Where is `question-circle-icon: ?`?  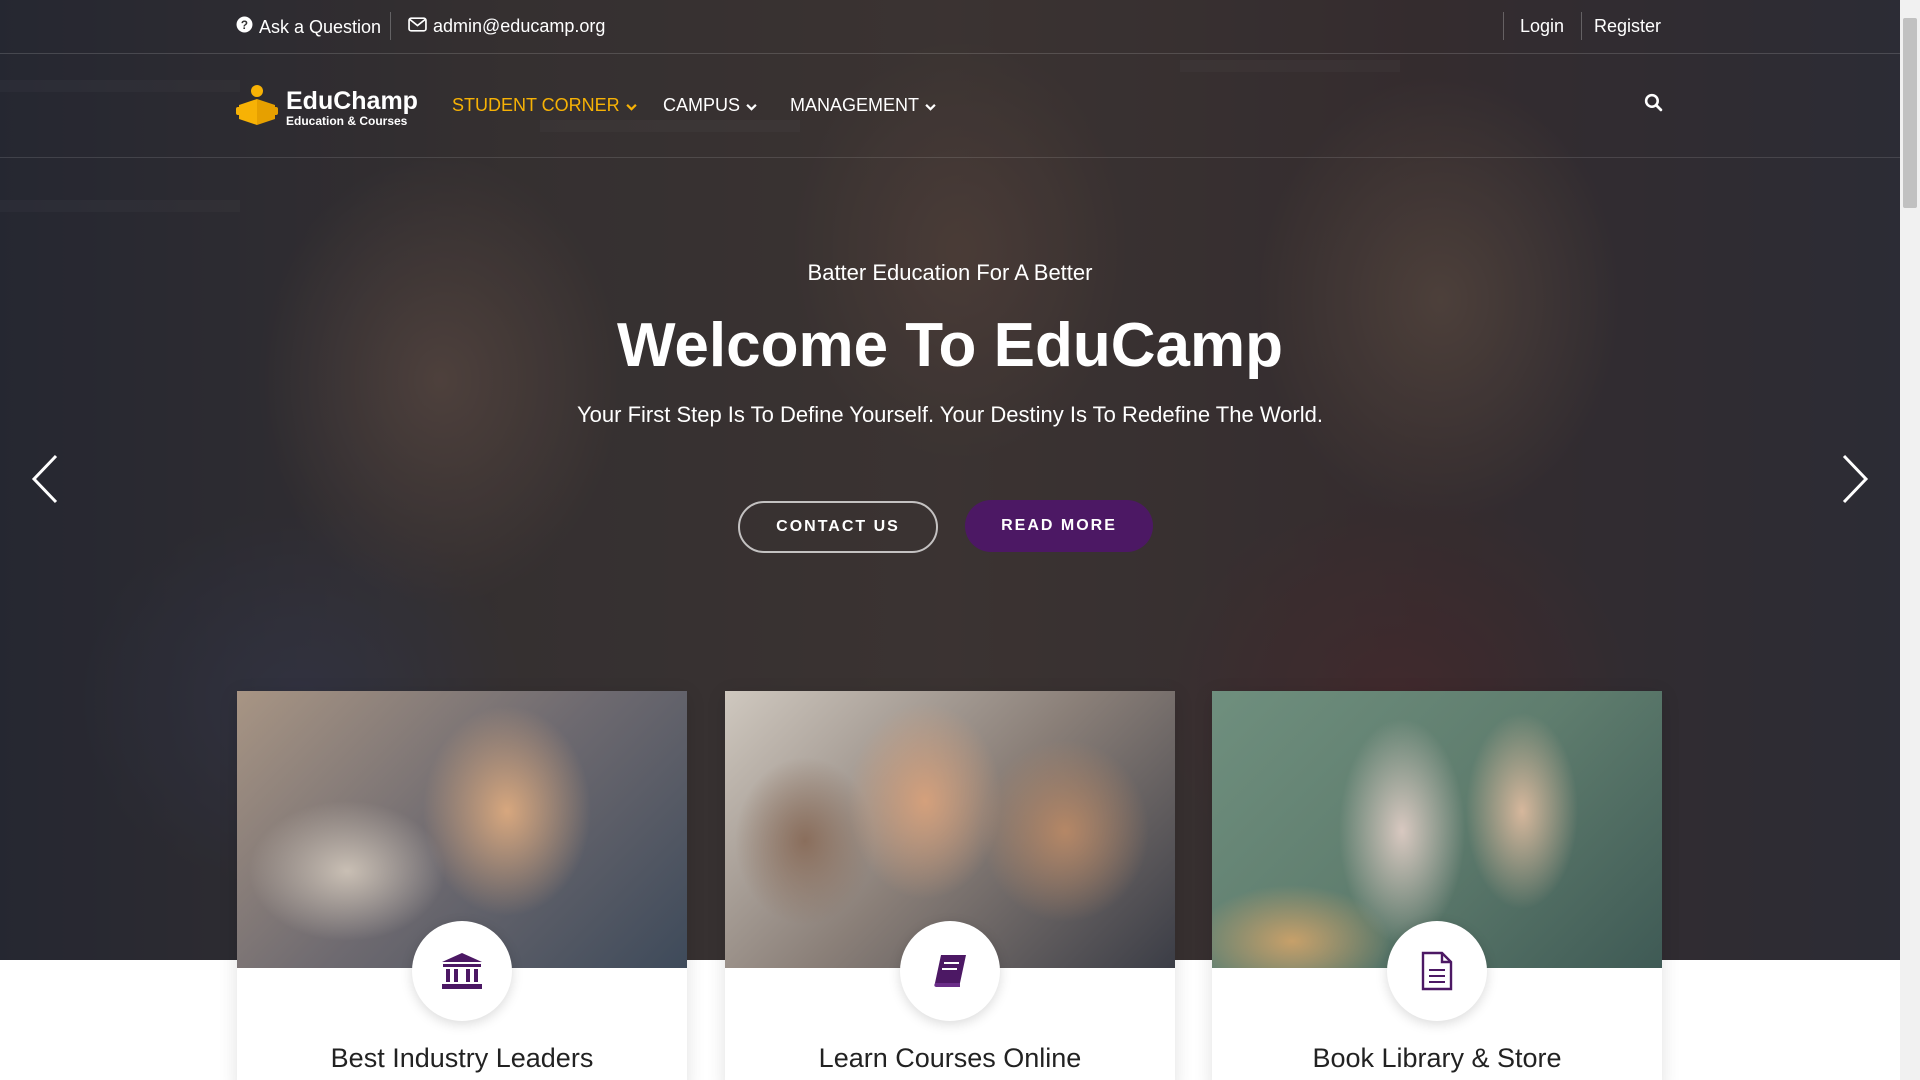
question-circle-icon: ? is located at coordinates (244, 27).